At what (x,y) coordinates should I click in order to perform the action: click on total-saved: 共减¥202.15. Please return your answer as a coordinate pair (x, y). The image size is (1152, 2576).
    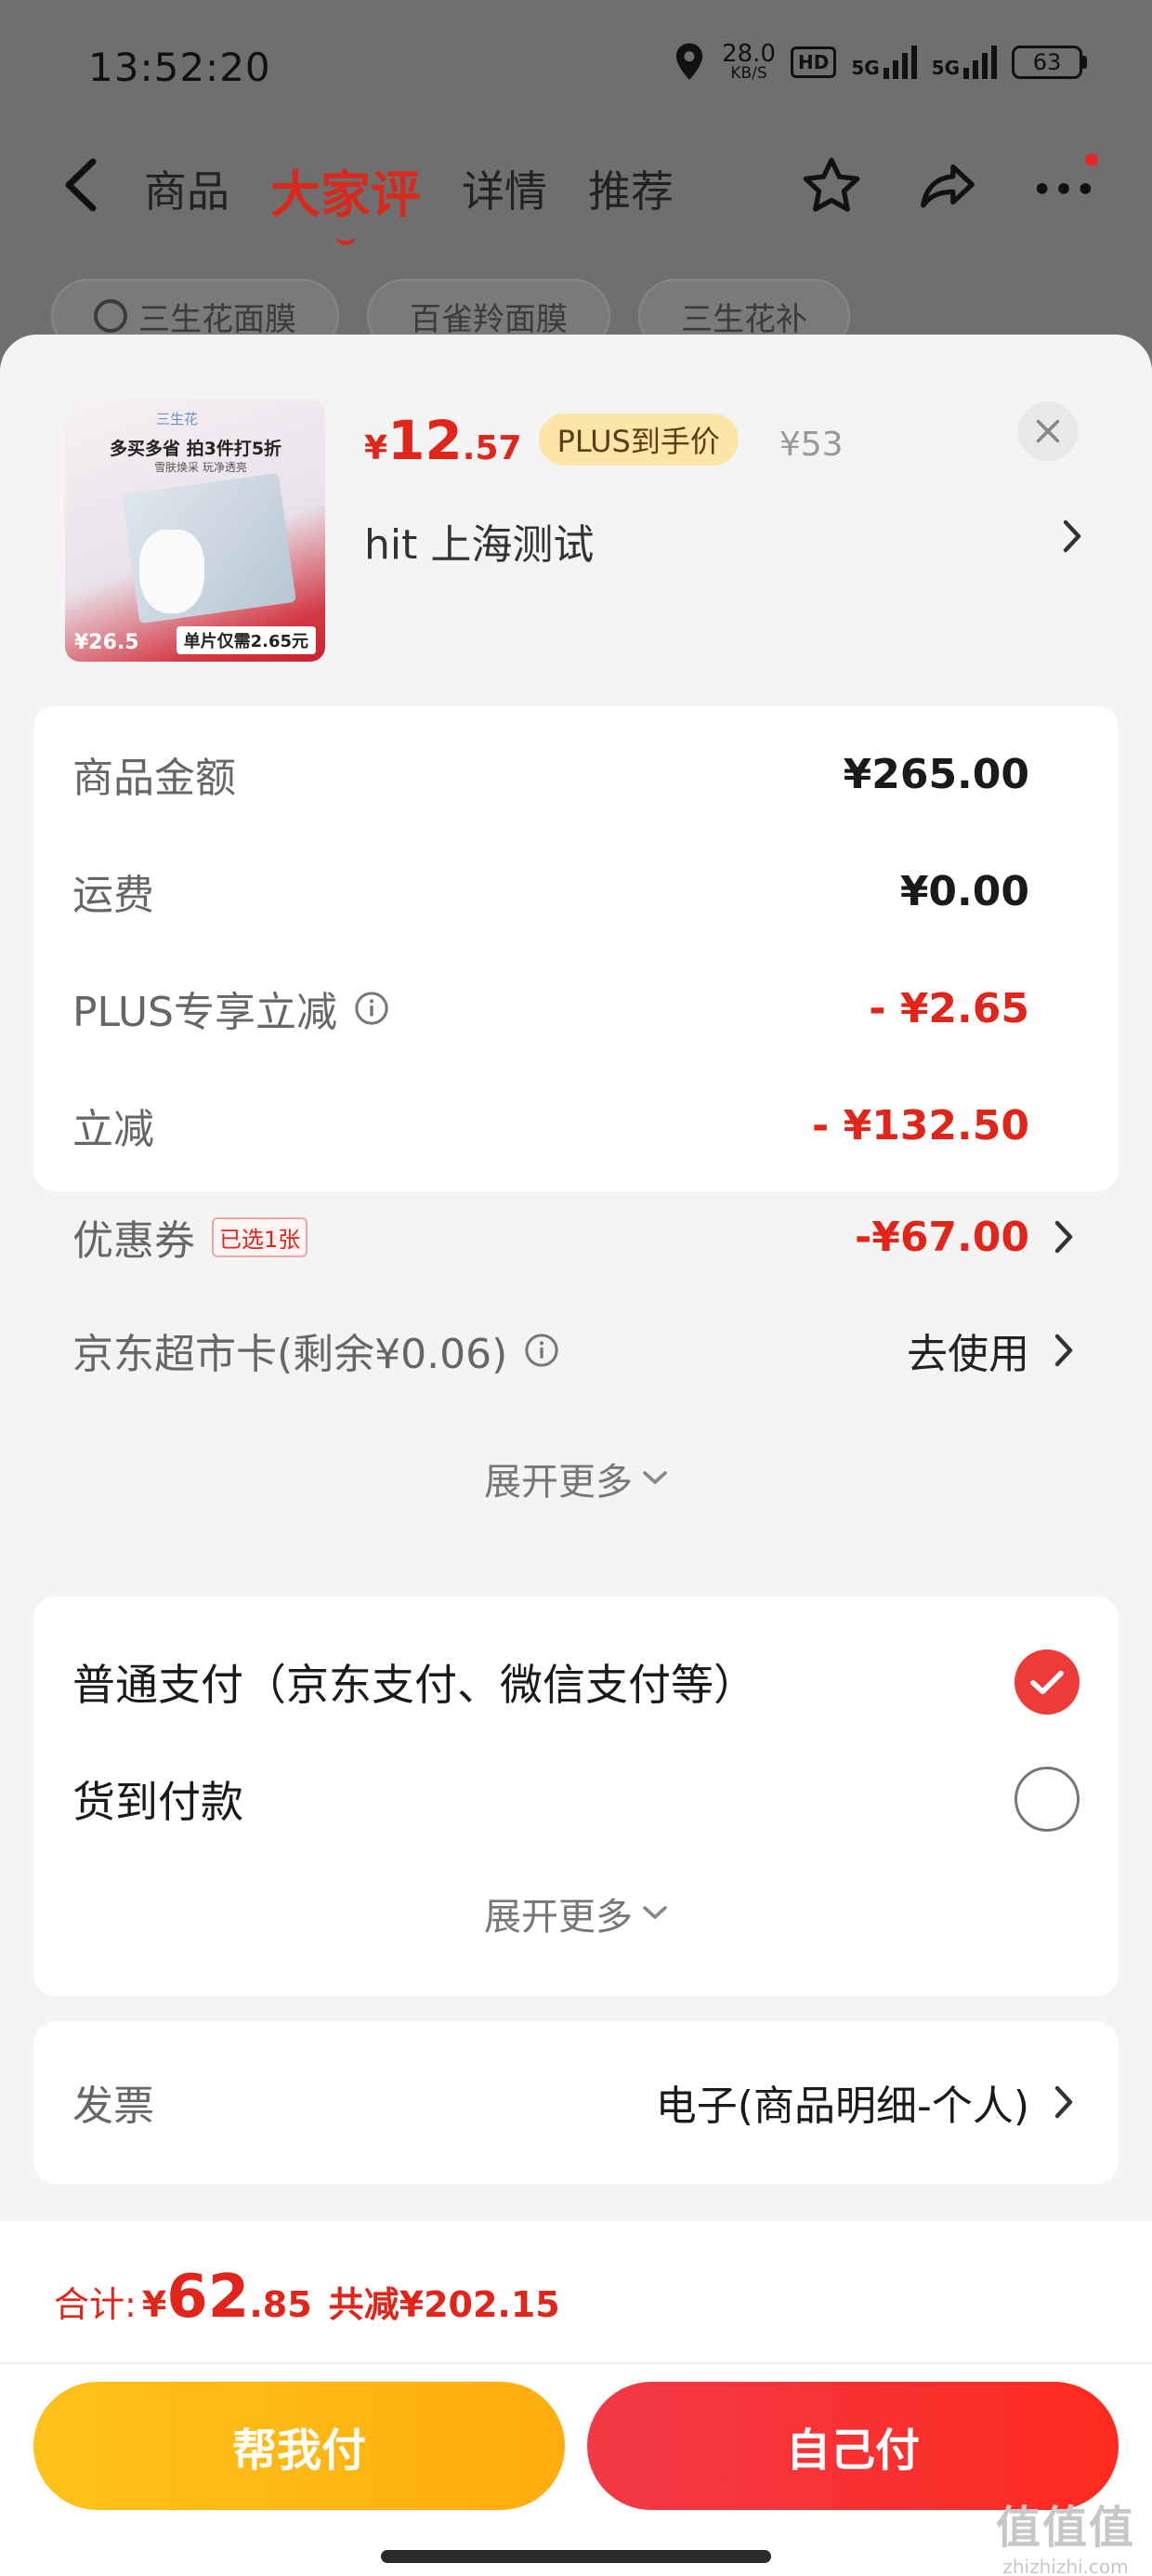
    Looking at the image, I should click on (444, 2304).